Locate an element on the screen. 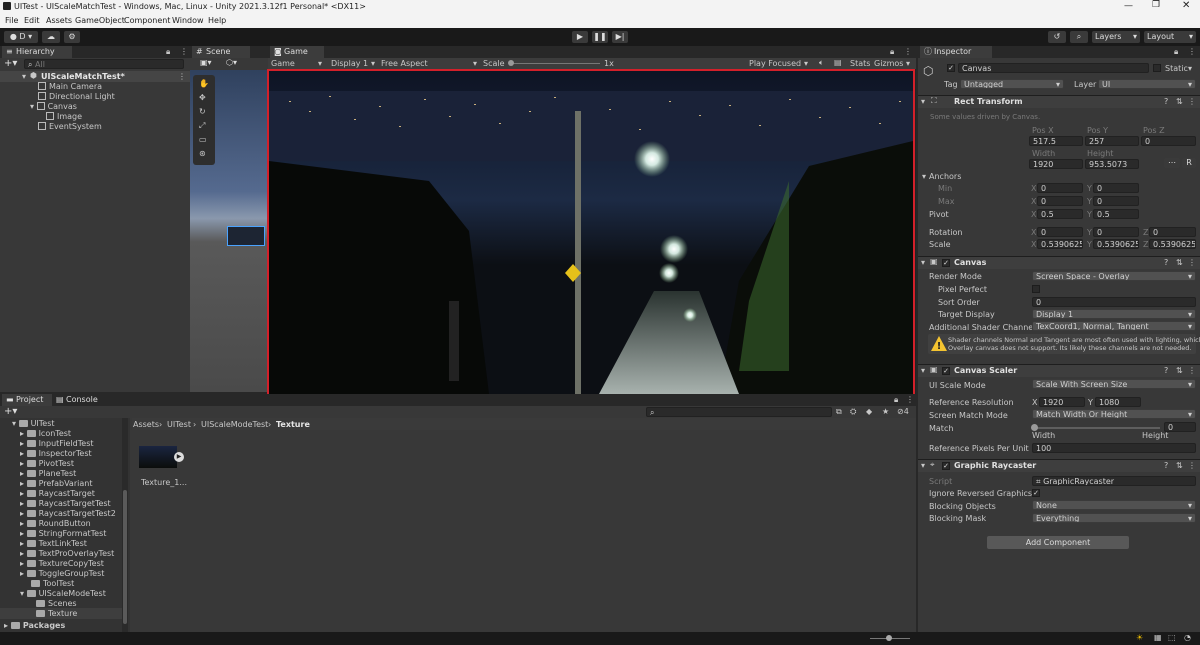  tab-game: ◙ Game is located at coordinates (297, 52).